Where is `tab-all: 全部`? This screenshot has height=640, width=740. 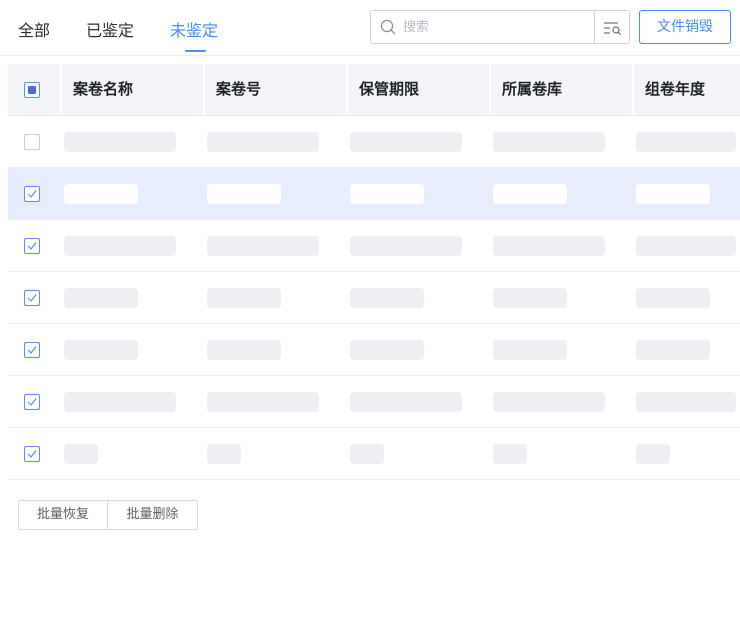 tab-all: 全部 is located at coordinates (34, 31).